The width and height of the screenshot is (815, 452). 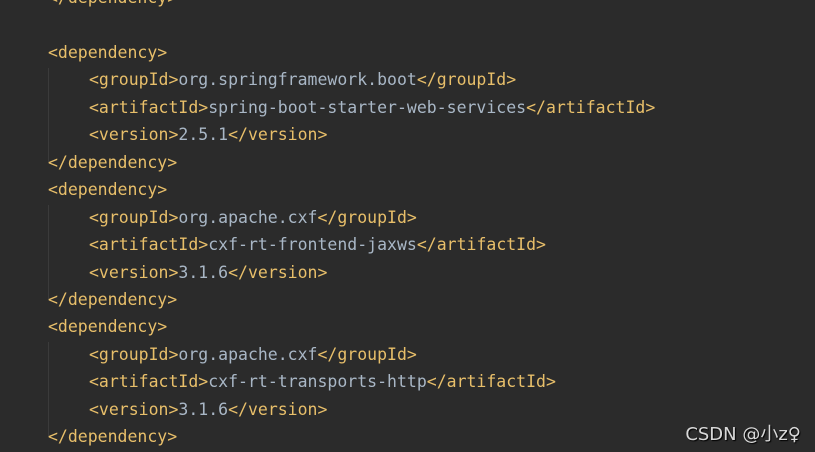 I want to click on watermark: CSDN @小z♀, so click(x=743, y=434).